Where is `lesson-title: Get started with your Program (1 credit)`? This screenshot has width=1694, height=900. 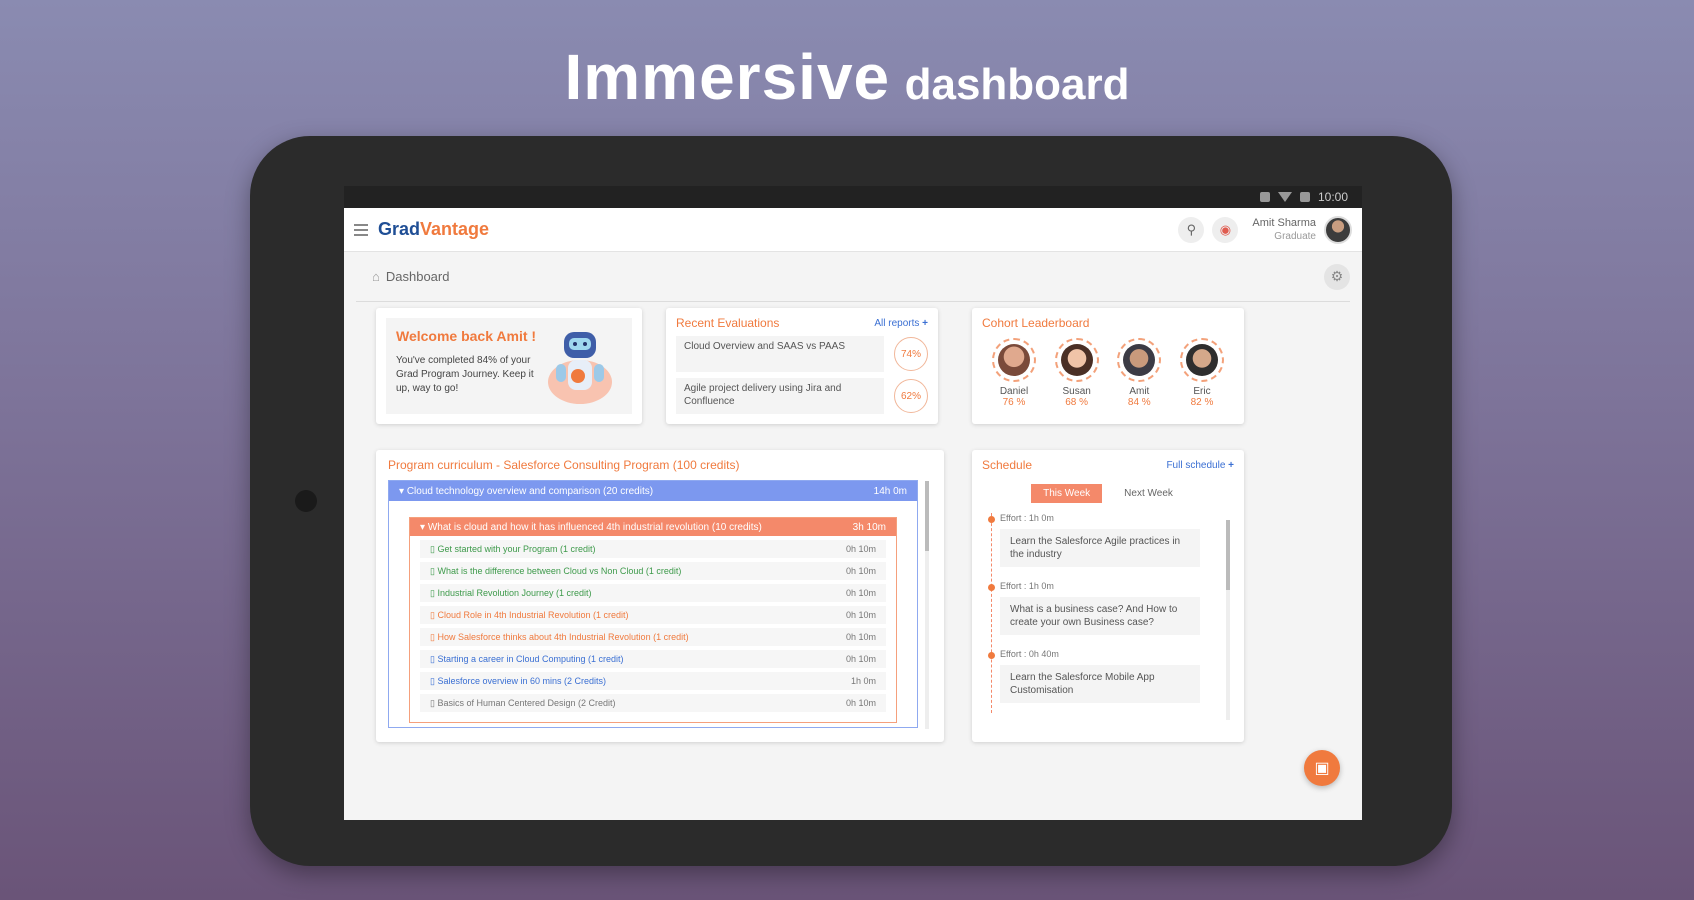
lesson-title: Get started with your Program (1 credit) is located at coordinates (512, 549).